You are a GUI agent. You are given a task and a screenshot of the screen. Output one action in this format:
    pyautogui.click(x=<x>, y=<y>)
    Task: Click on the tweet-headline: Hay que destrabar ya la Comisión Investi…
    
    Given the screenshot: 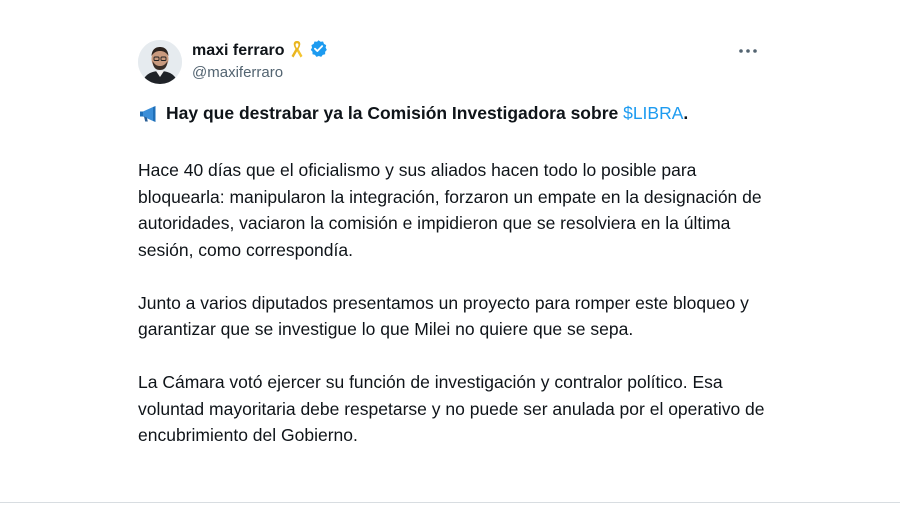 What is the action you would take?
    pyautogui.click(x=458, y=115)
    